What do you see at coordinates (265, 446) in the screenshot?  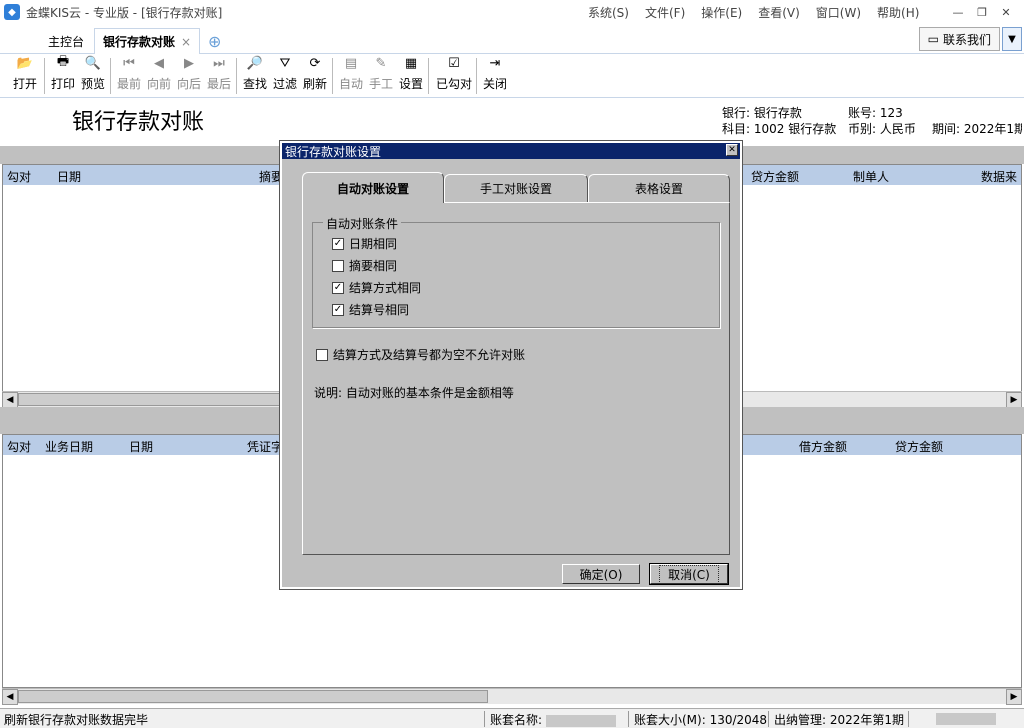 I see `col-voucher: 凭证字` at bounding box center [265, 446].